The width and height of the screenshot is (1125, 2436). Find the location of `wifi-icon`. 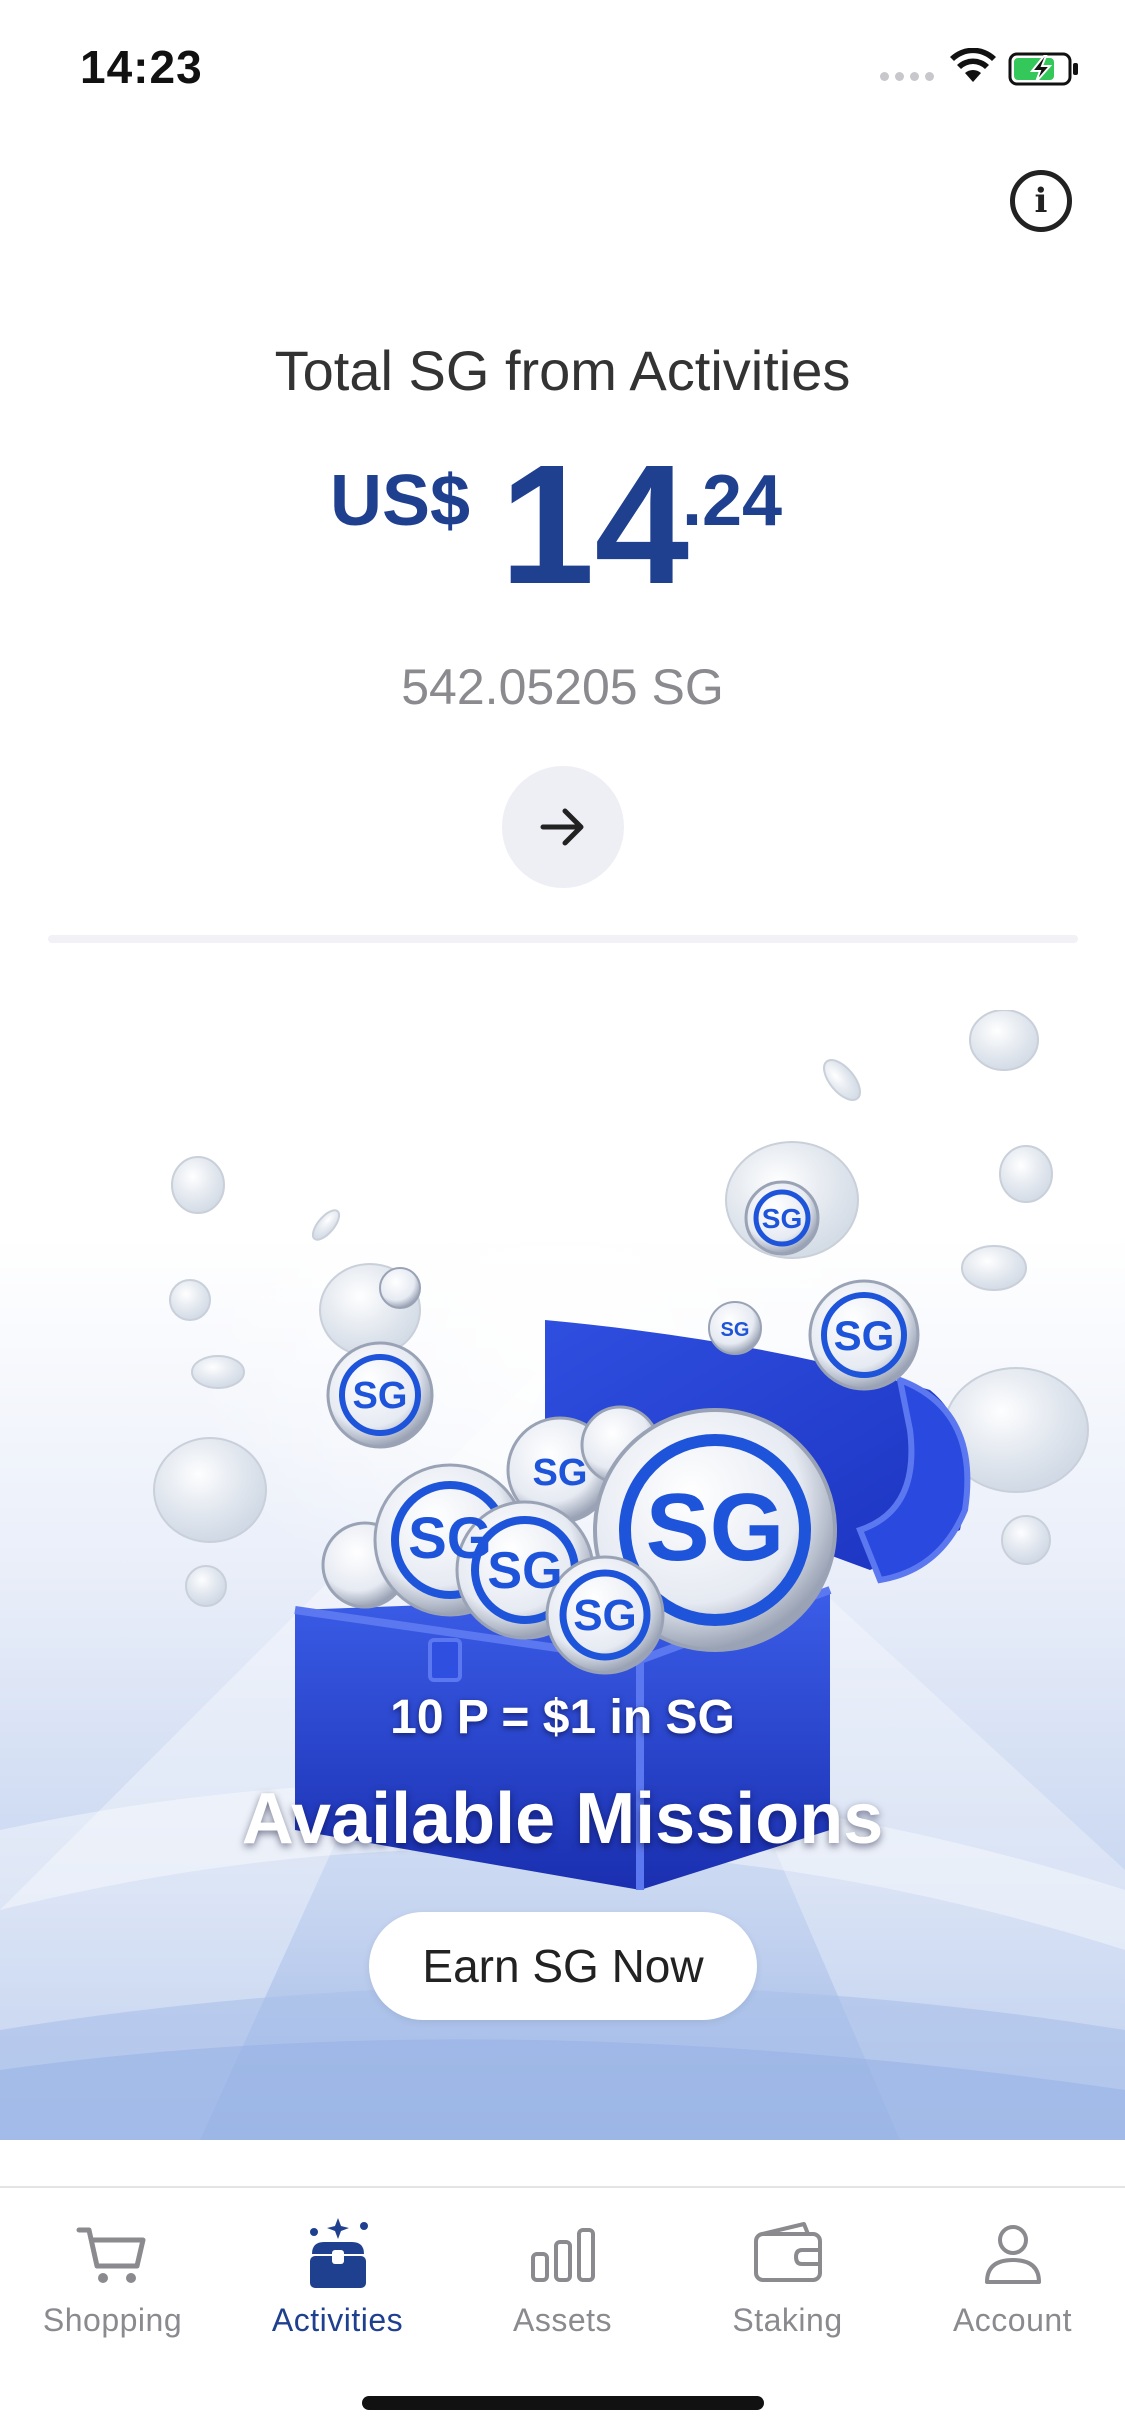

wifi-icon is located at coordinates (973, 65).